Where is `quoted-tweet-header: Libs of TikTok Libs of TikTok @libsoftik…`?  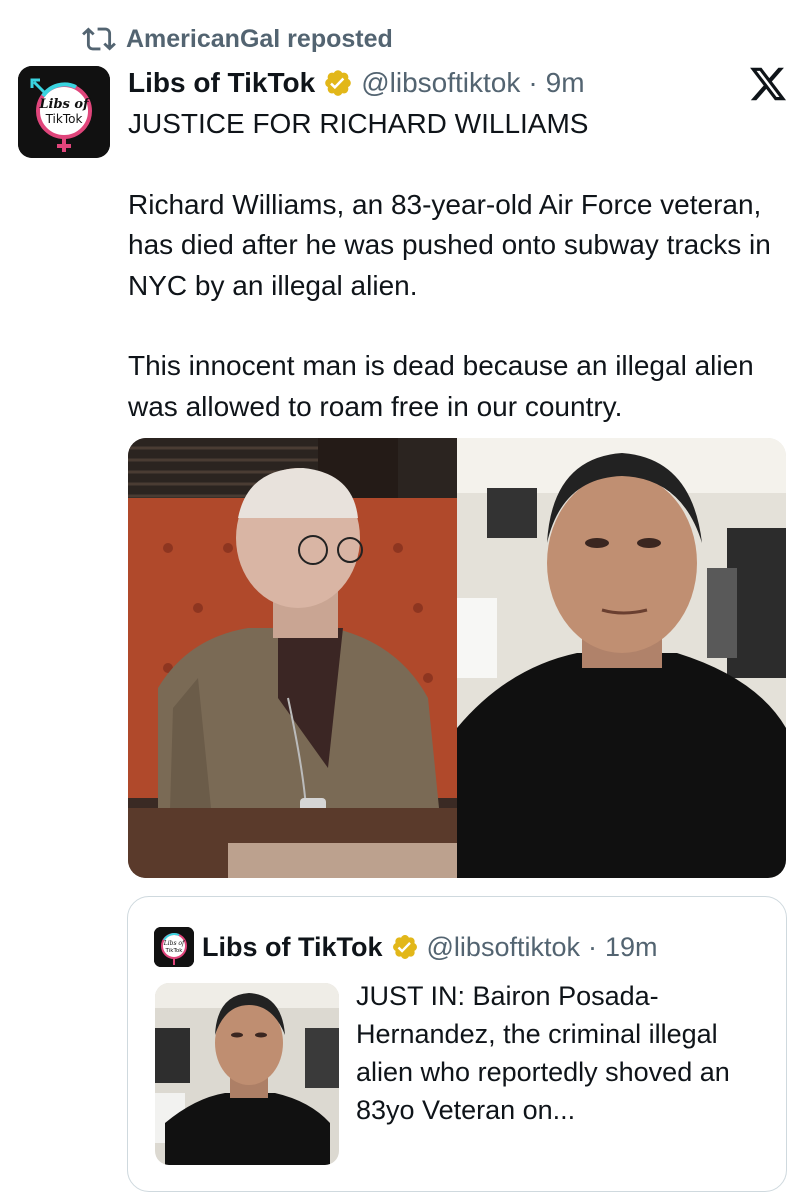 quoted-tweet-header: Libs of TikTok Libs of TikTok @libsoftik… is located at coordinates (406, 947).